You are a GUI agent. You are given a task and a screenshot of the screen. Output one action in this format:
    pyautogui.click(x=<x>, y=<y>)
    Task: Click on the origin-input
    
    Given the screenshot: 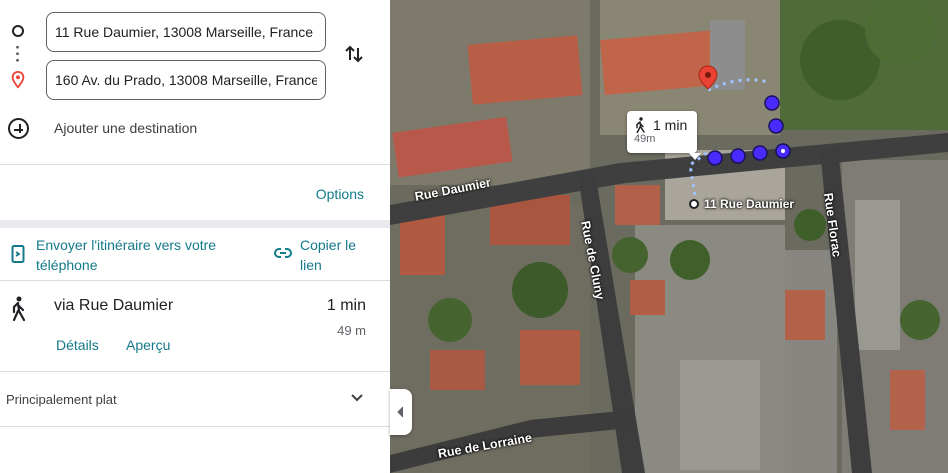 What is the action you would take?
    pyautogui.click(x=186, y=32)
    